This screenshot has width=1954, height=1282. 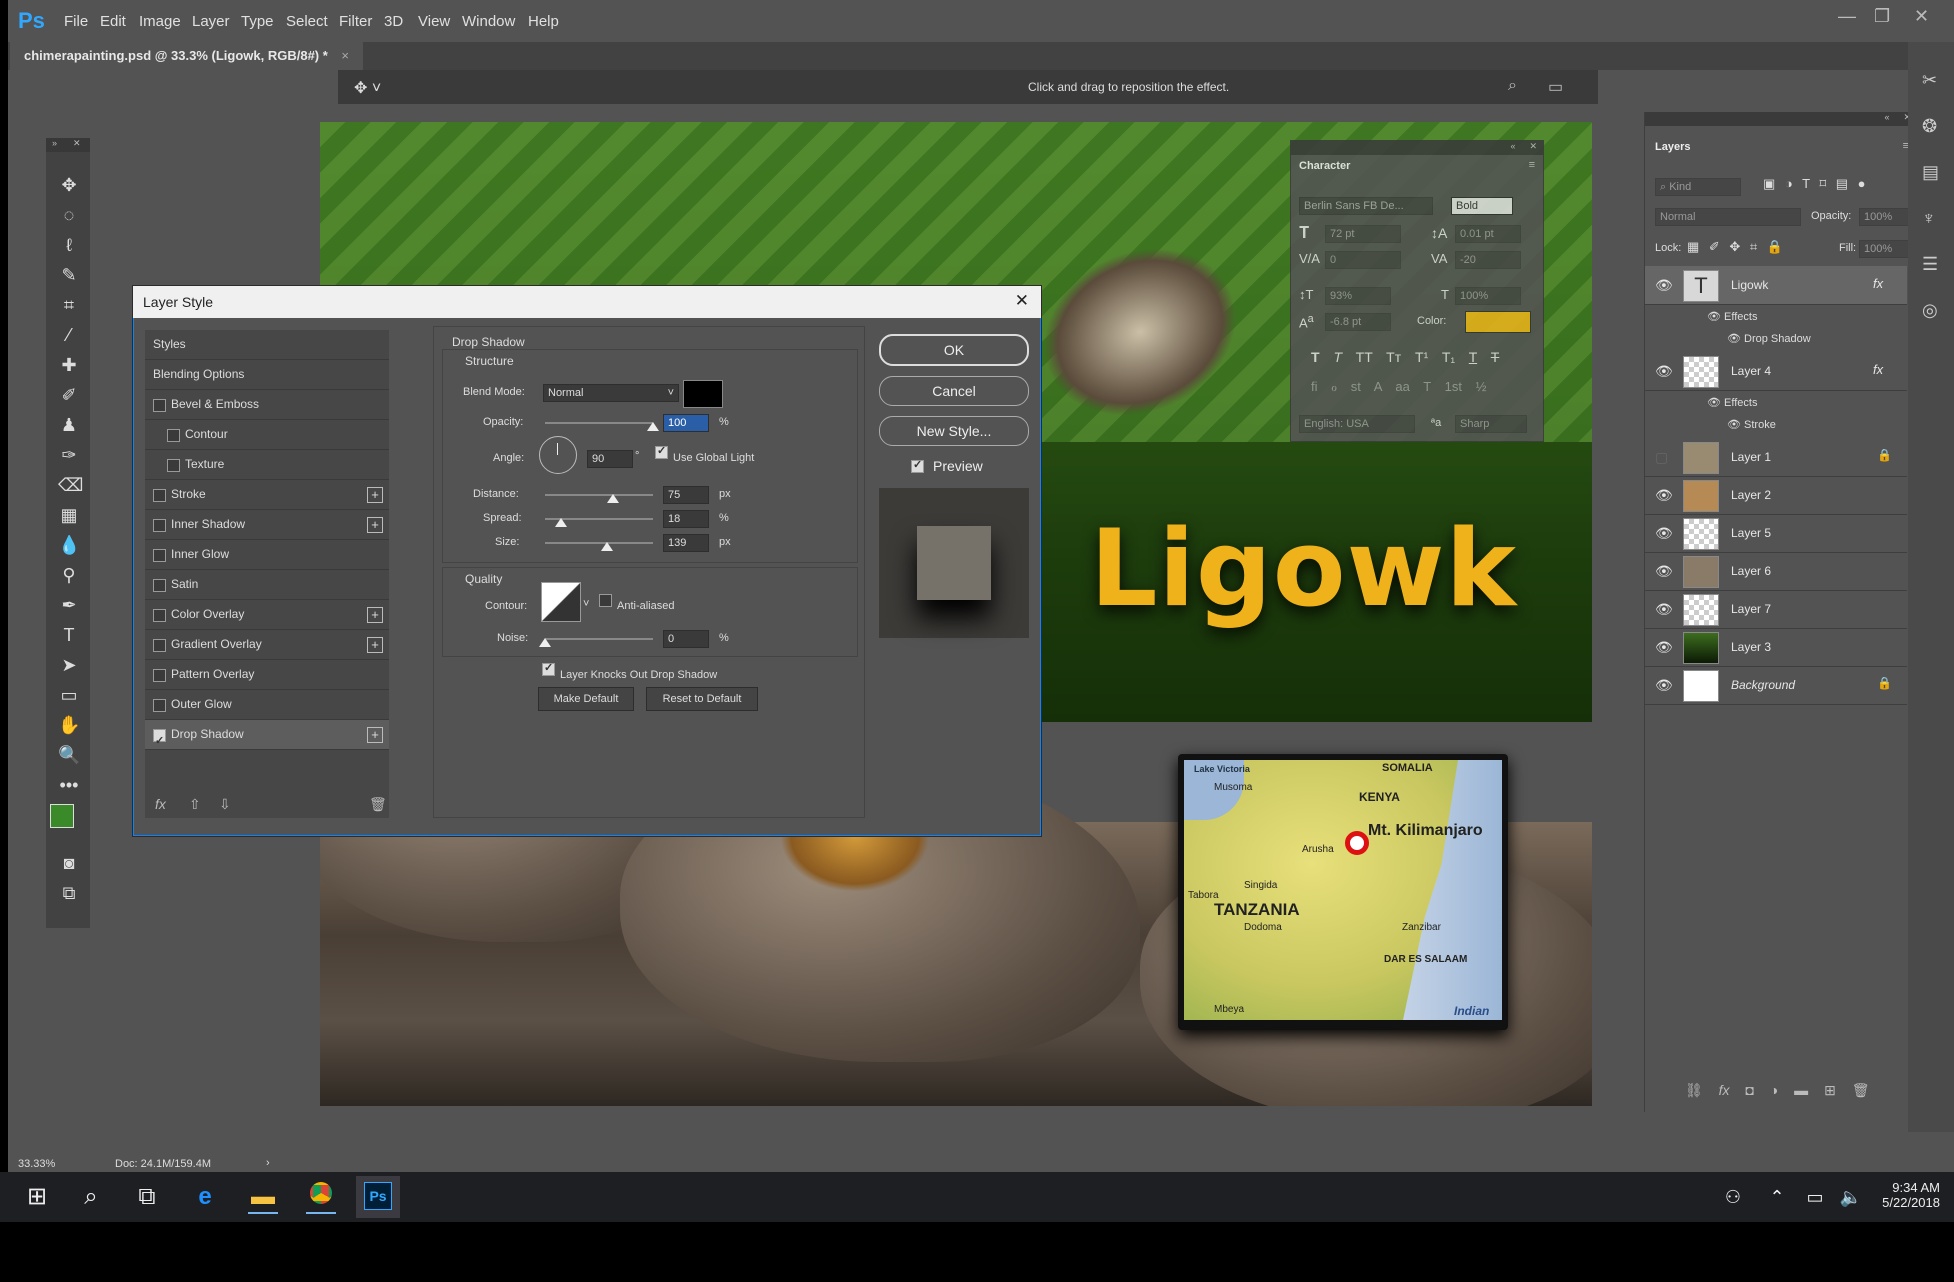 I want to click on small-caps-icon: Tт, so click(x=1393, y=357).